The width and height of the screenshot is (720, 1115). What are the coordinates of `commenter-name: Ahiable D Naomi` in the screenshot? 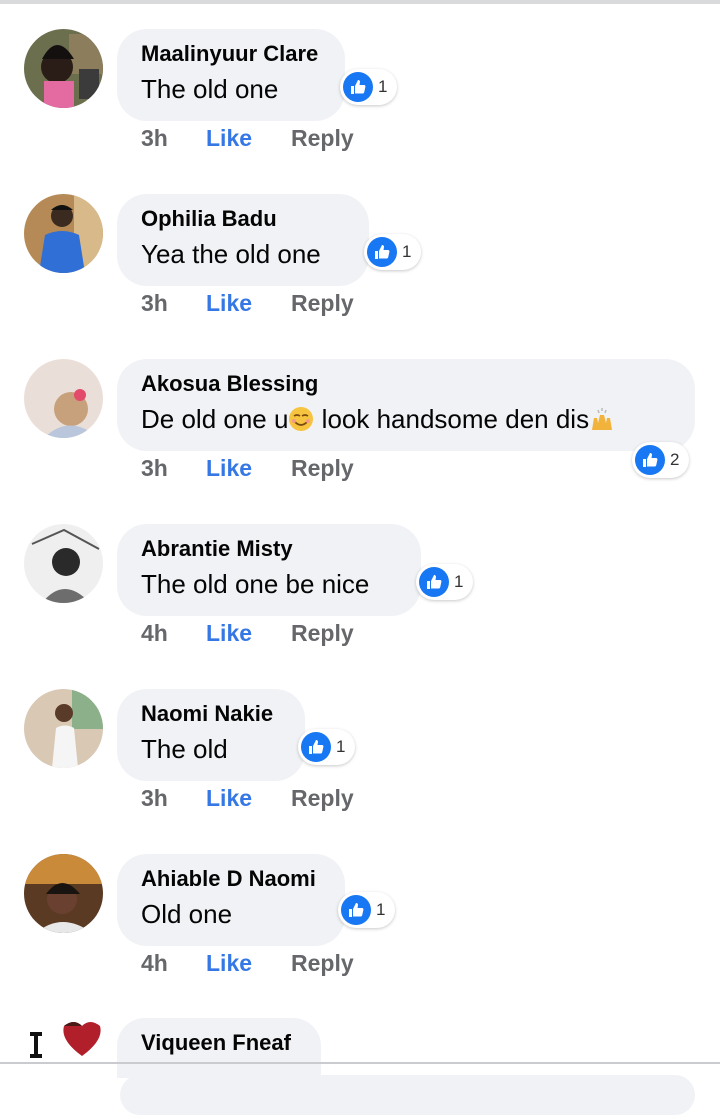 It's located at (228, 879).